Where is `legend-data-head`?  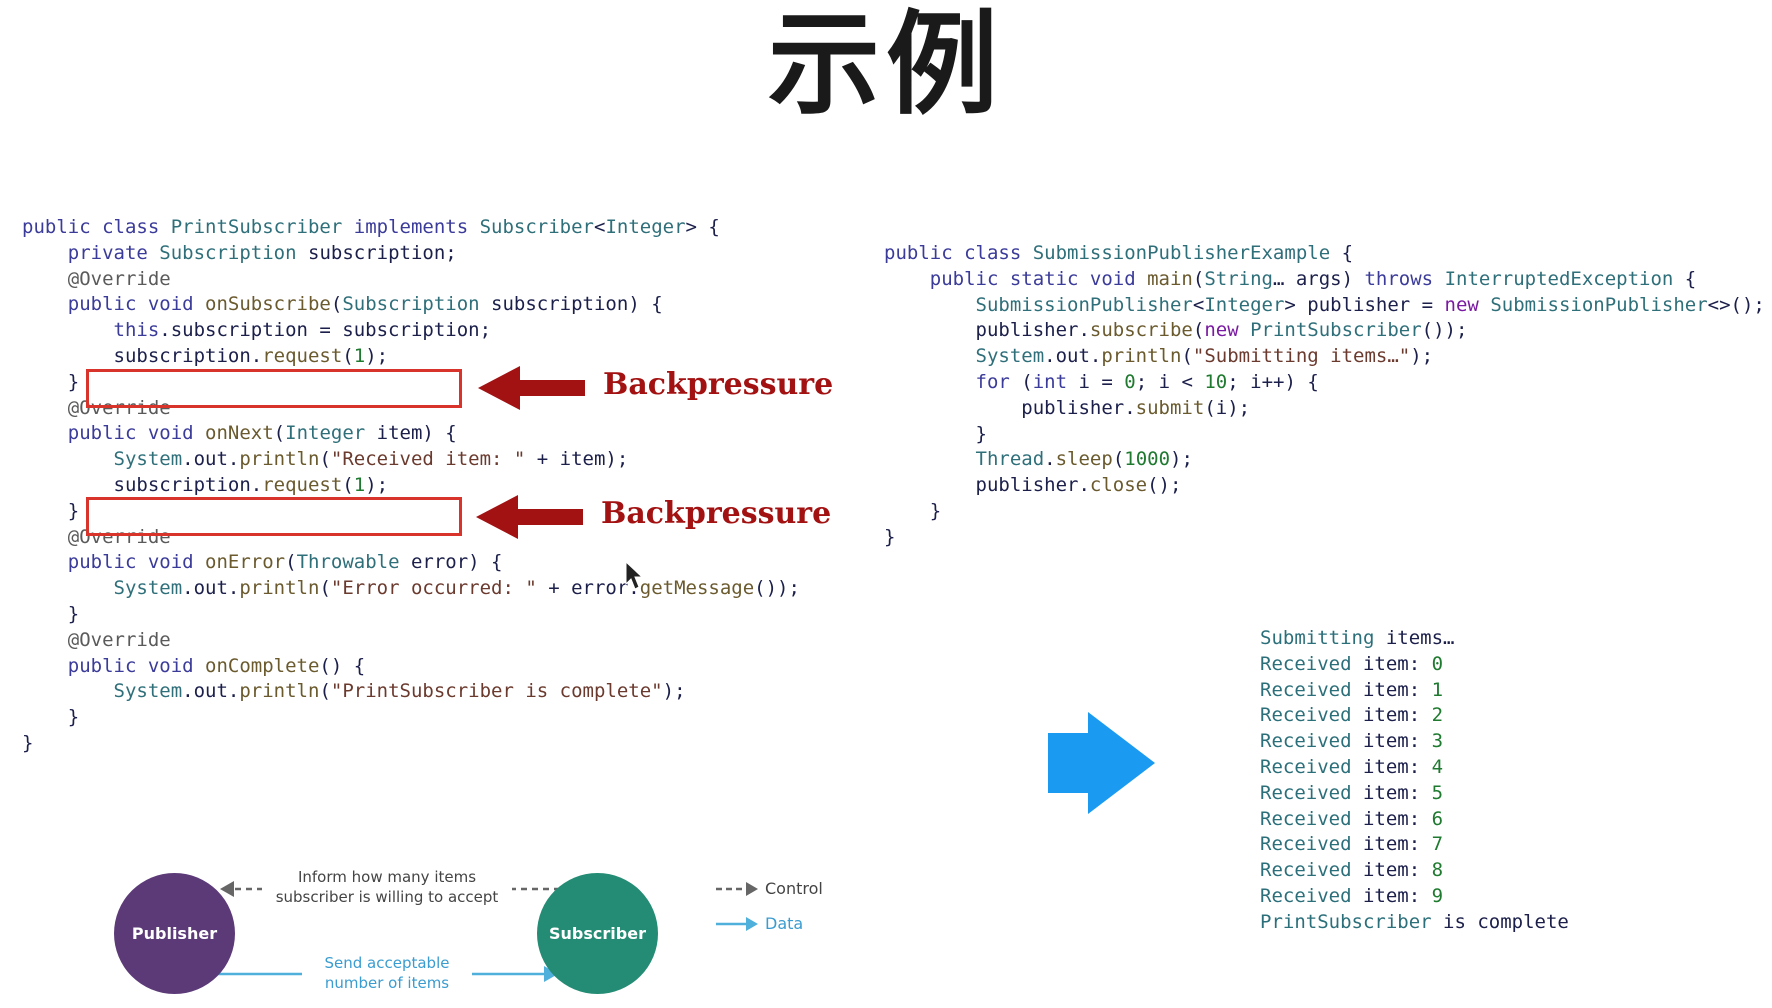
legend-data-head is located at coordinates (752, 924).